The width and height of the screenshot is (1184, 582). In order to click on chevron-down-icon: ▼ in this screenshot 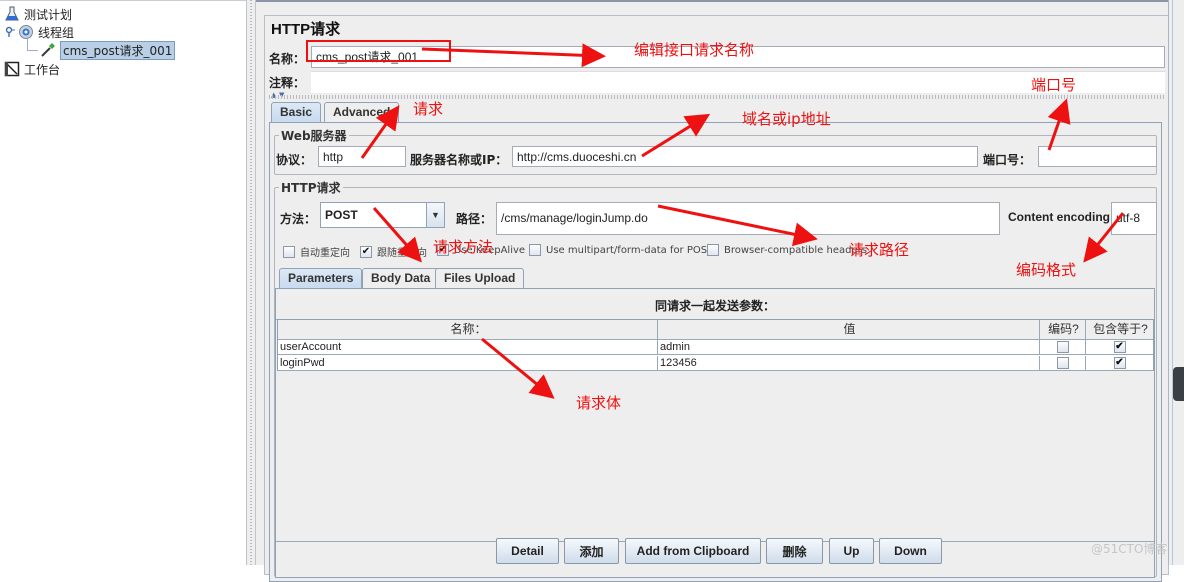, I will do `click(435, 215)`.